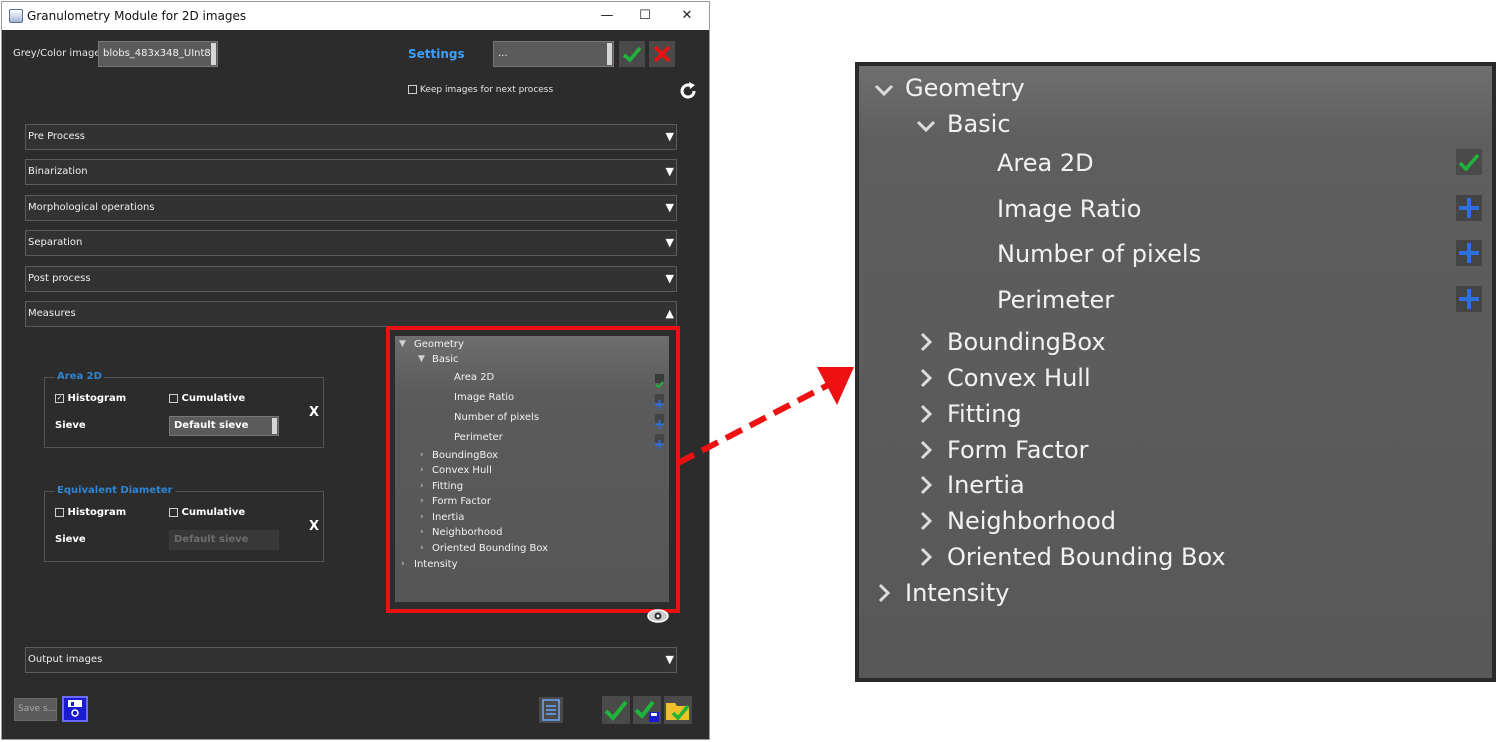 This screenshot has width=1497, height=742. Describe the element at coordinates (979, 124) in the screenshot. I see `tree-node-basic: Basic` at that location.